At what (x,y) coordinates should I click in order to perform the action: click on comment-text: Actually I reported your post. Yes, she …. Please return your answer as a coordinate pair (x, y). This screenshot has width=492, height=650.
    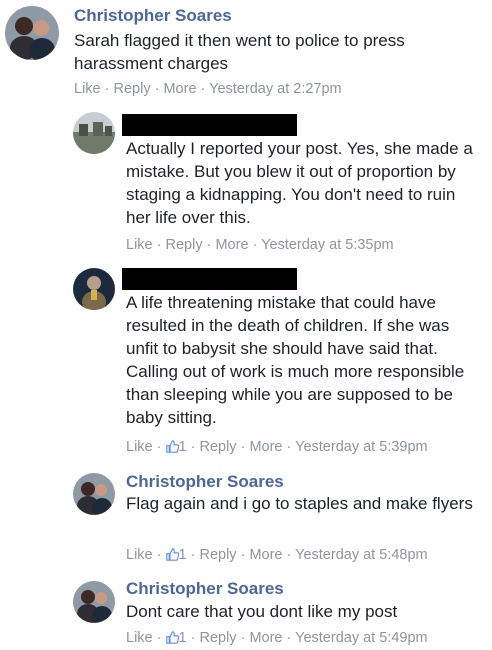
    Looking at the image, I should click on (299, 183).